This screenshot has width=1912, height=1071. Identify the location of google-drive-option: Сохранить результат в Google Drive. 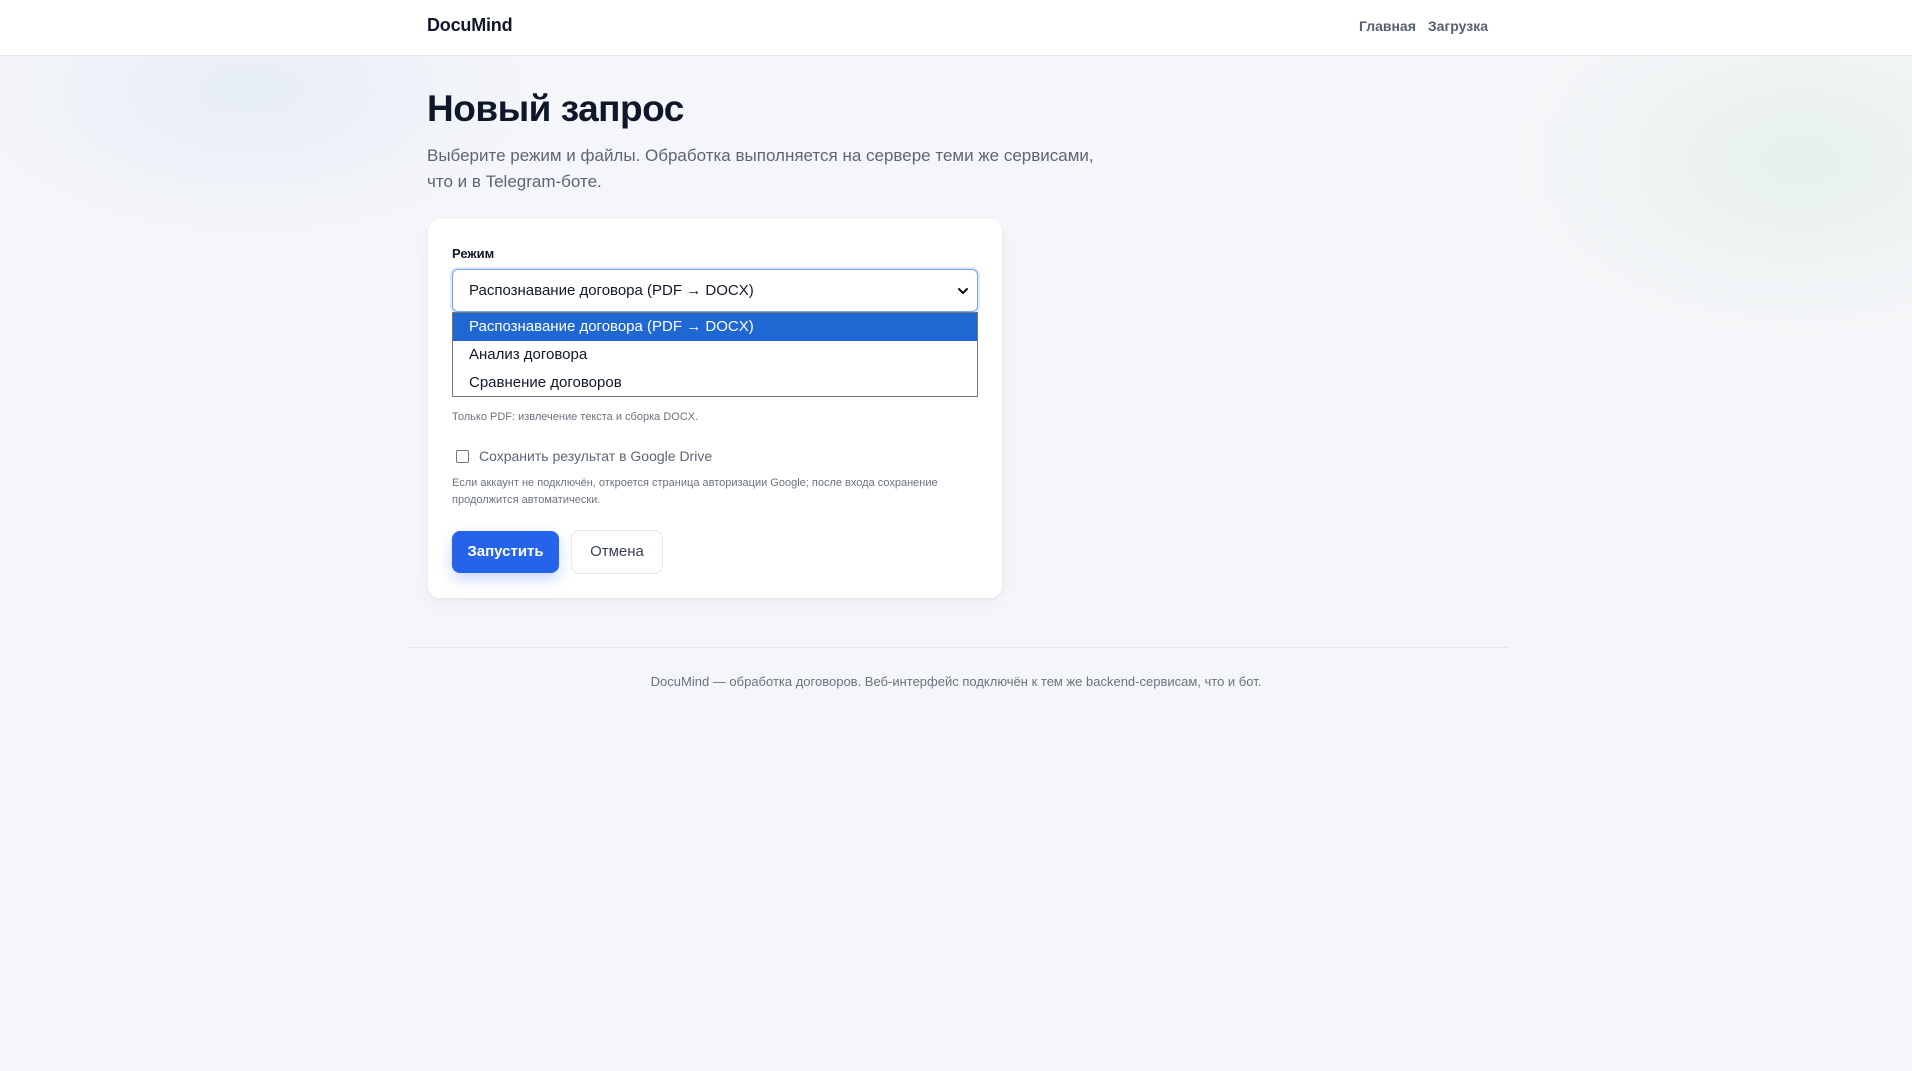
(584, 456).